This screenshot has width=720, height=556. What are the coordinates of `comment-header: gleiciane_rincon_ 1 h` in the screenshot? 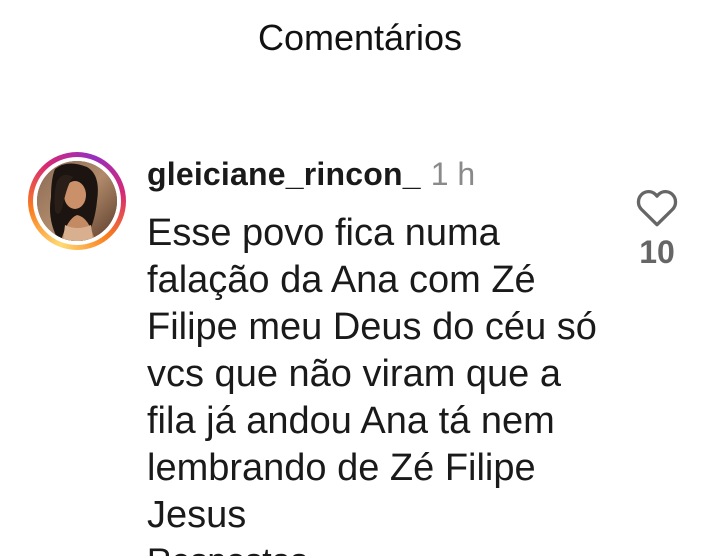 It's located at (311, 174).